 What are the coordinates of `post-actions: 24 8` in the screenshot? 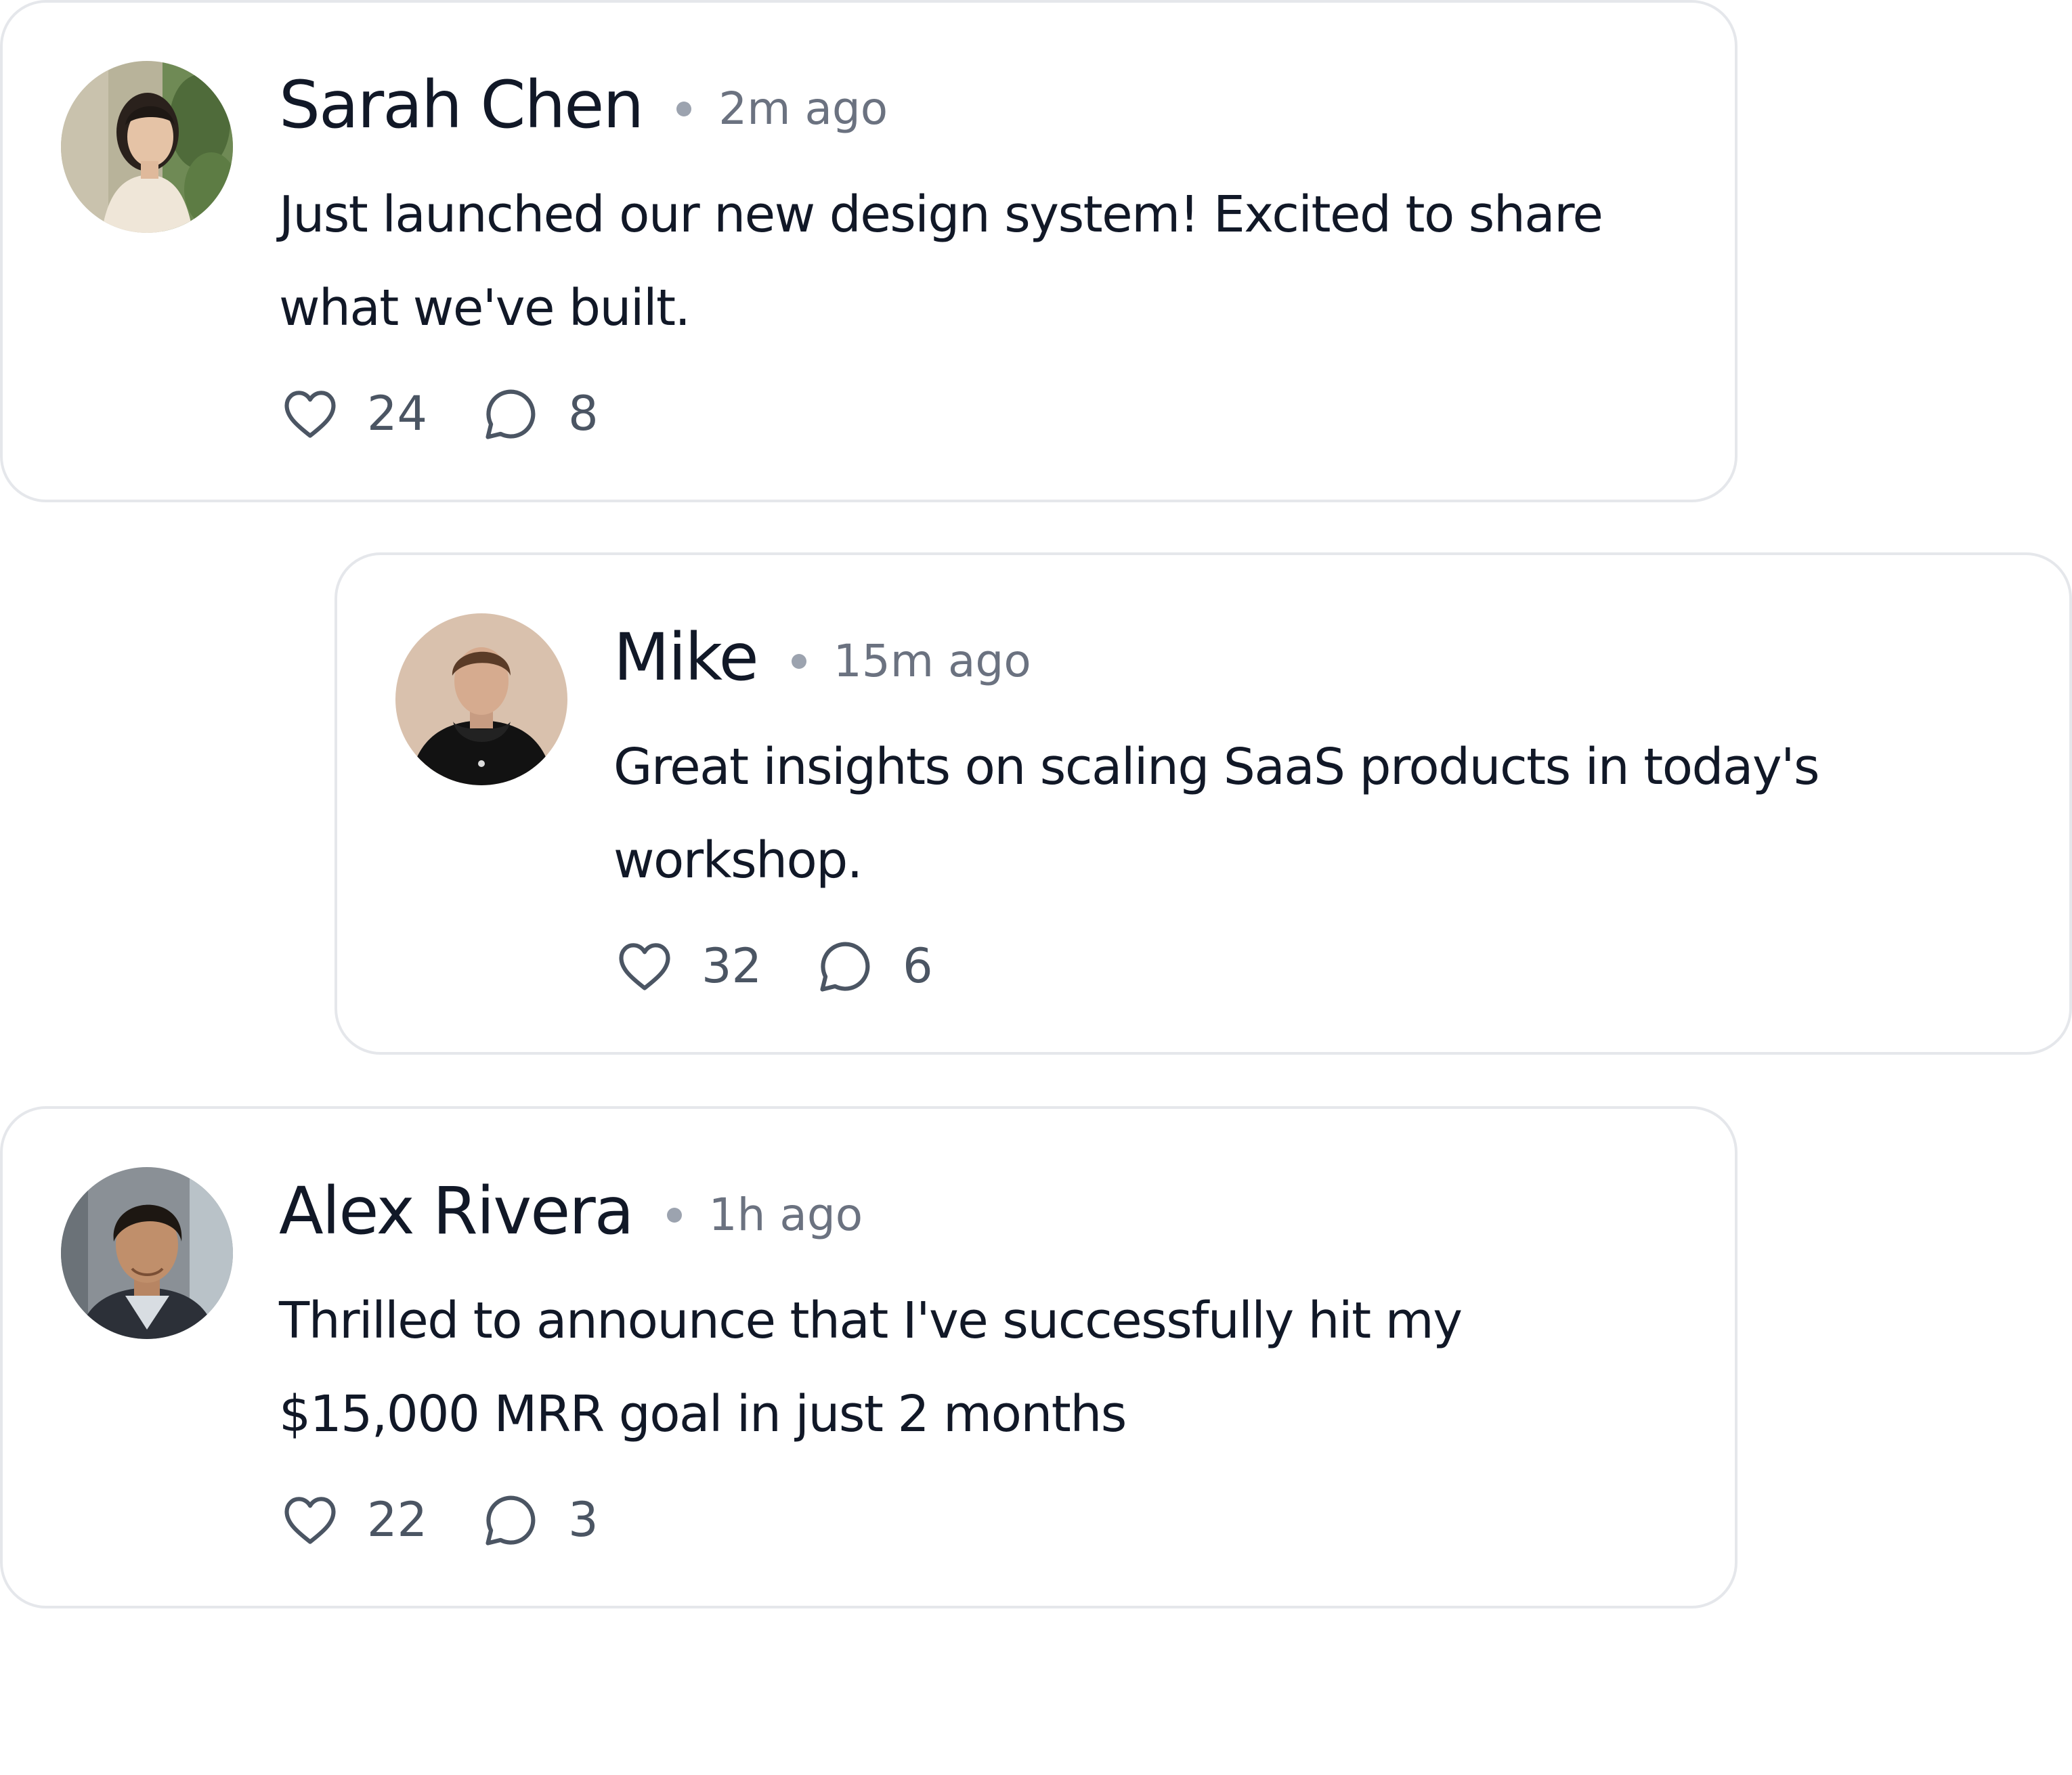 It's located at (439, 413).